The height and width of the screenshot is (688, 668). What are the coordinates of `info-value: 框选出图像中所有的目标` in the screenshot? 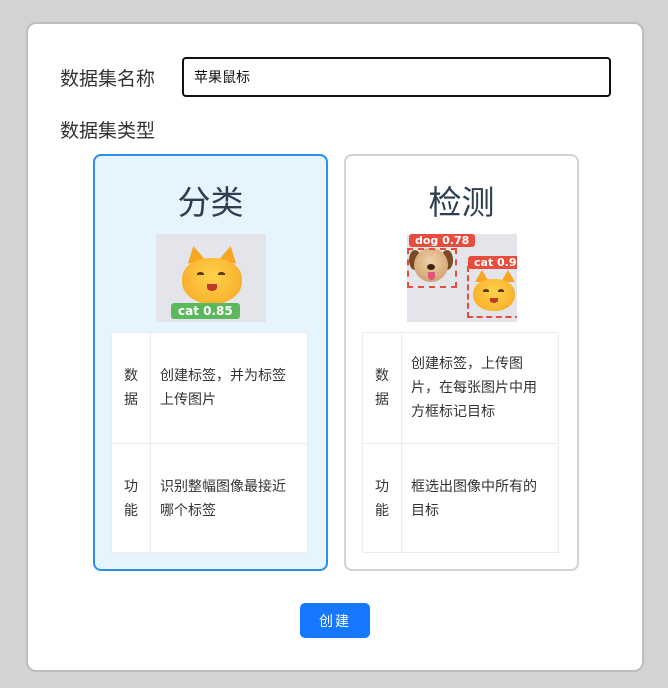 It's located at (474, 498).